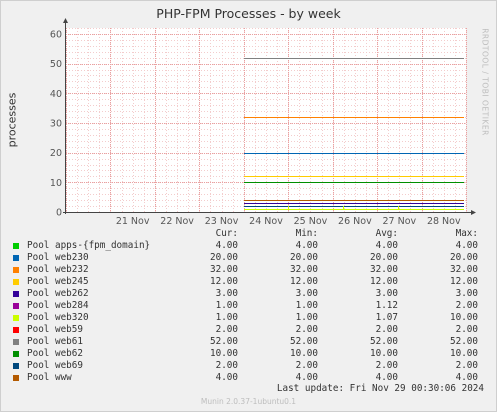 Image resolution: width=497 pixels, height=412 pixels. I want to click on legend-min-value: 20.00, so click(304, 257).